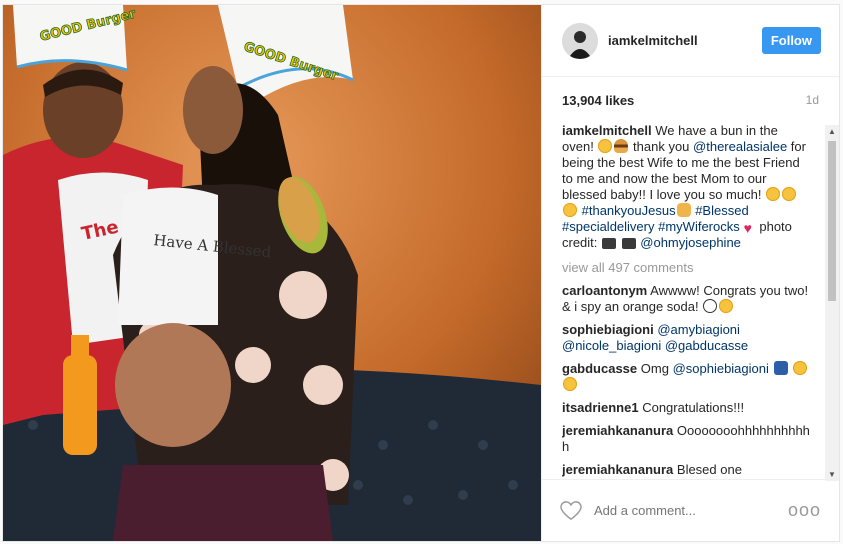 The width and height of the screenshot is (843, 544). Describe the element at coordinates (804, 510) in the screenshot. I see `more-options-icon: ooo` at that location.